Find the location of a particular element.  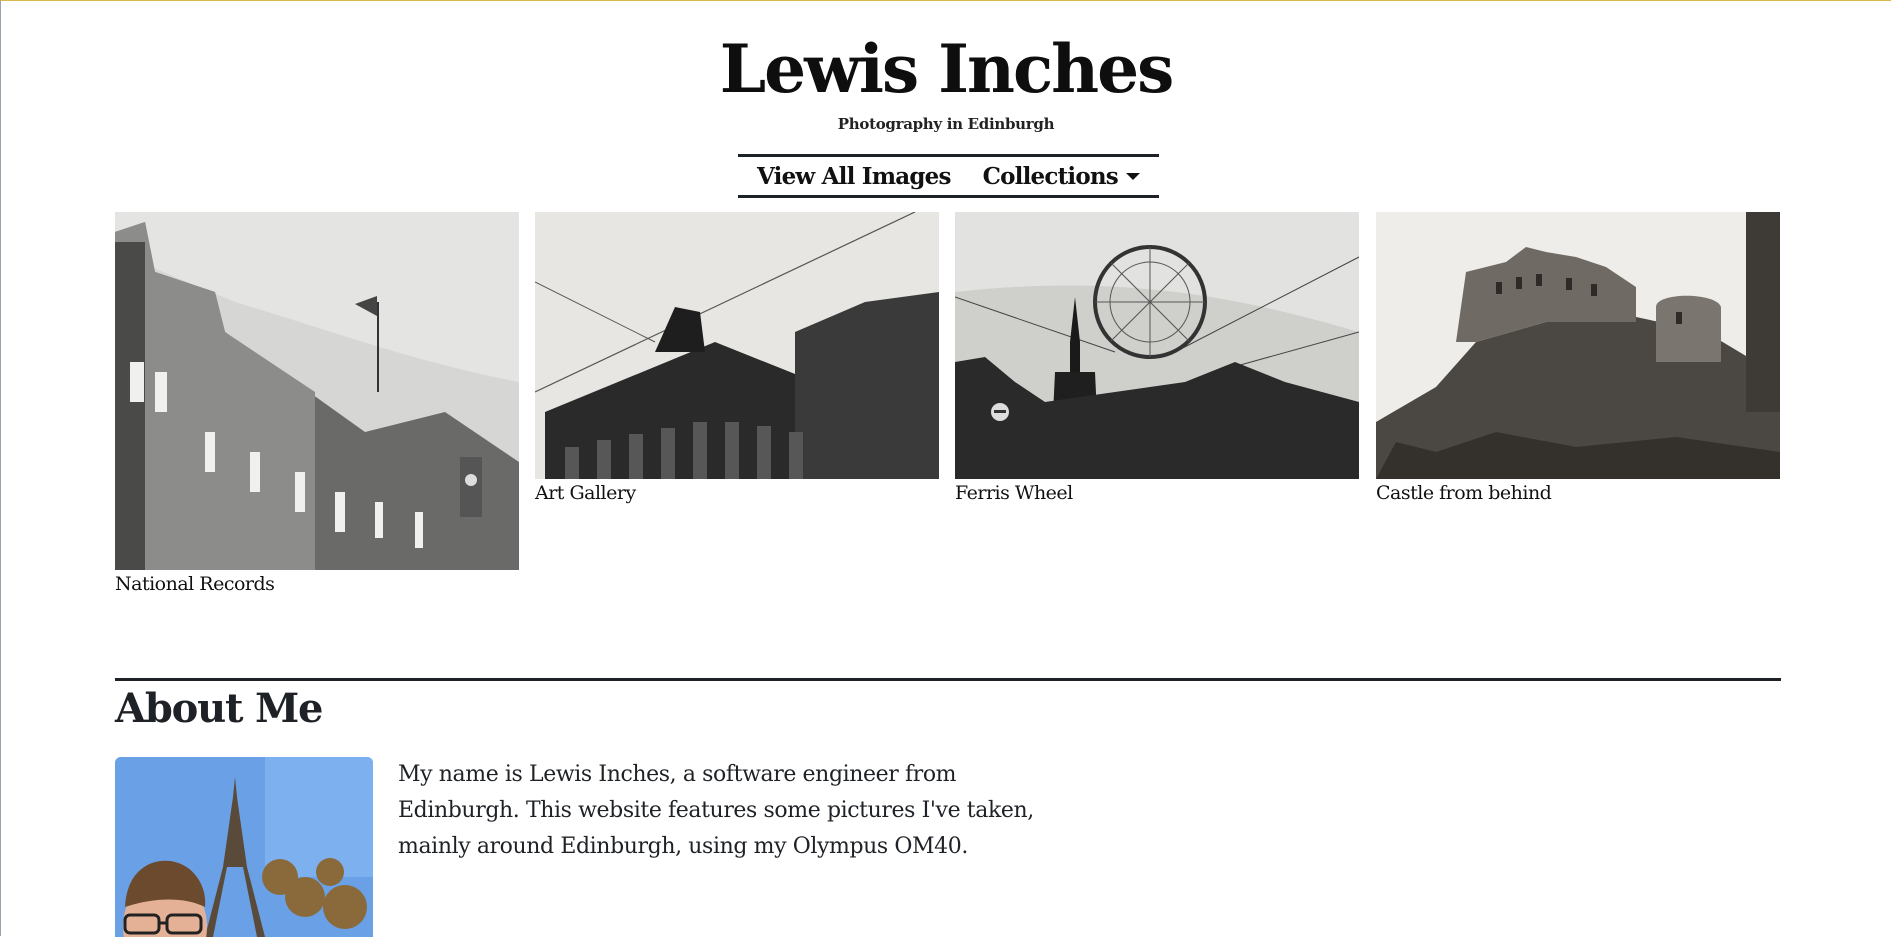

caption-art-gallery: Art Gallery is located at coordinates (585, 493).